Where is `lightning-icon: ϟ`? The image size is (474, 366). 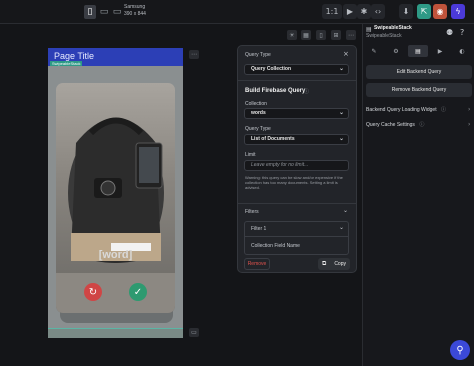 lightning-icon: ϟ is located at coordinates (458, 11).